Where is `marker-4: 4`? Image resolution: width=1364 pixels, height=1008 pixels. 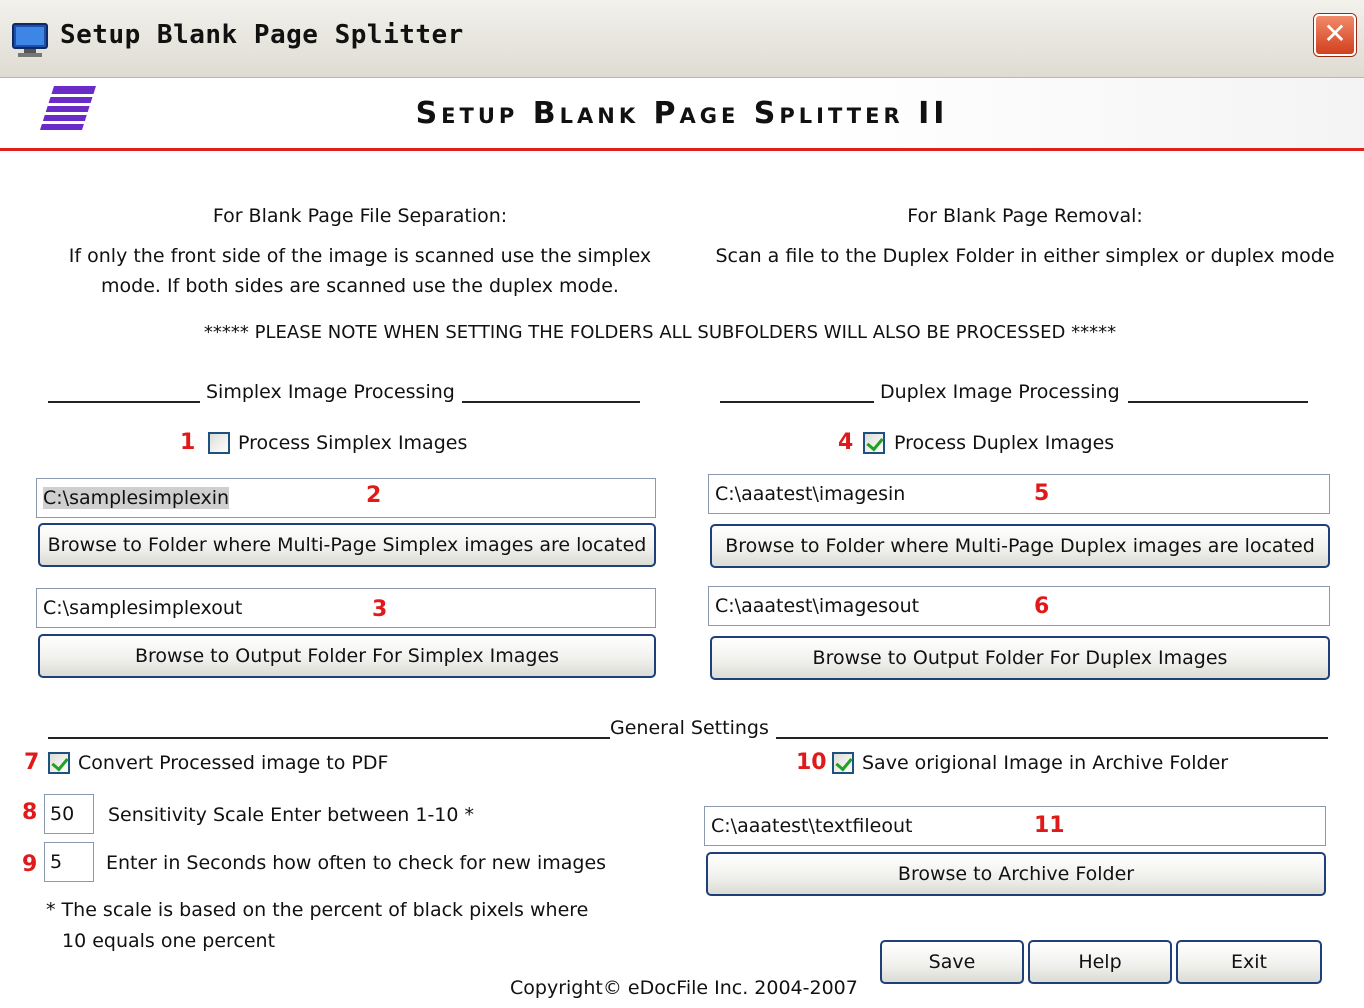 marker-4: 4 is located at coordinates (846, 442).